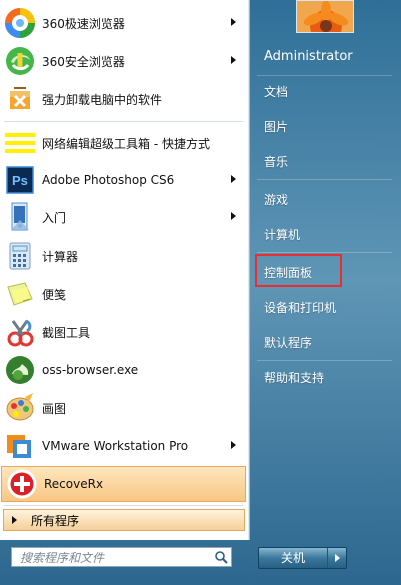 This screenshot has width=401, height=585. Describe the element at coordinates (276, 91) in the screenshot. I see `right-item-documents: 文档` at that location.